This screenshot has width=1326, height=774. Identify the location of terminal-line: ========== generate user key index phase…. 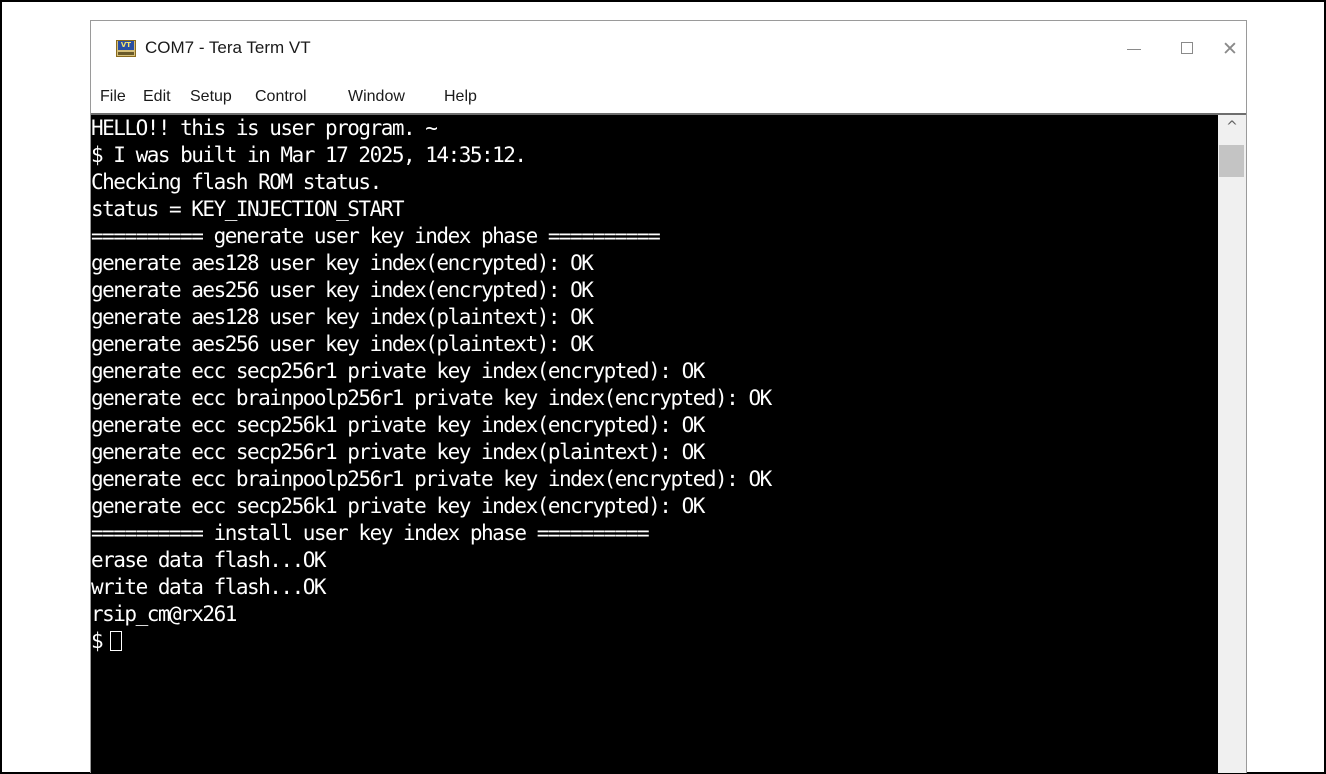
(376, 236).